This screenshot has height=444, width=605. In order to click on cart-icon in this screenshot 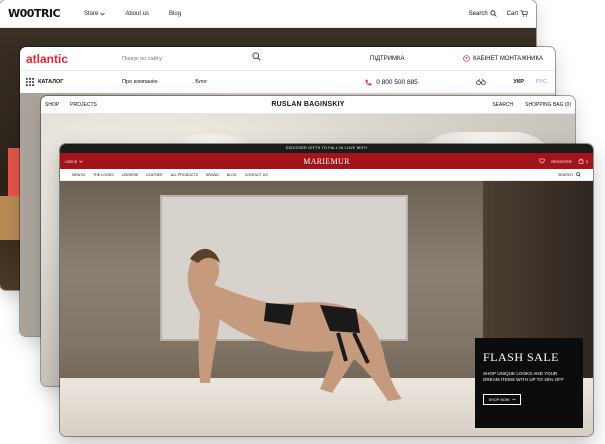, I will do `click(524, 13)`.